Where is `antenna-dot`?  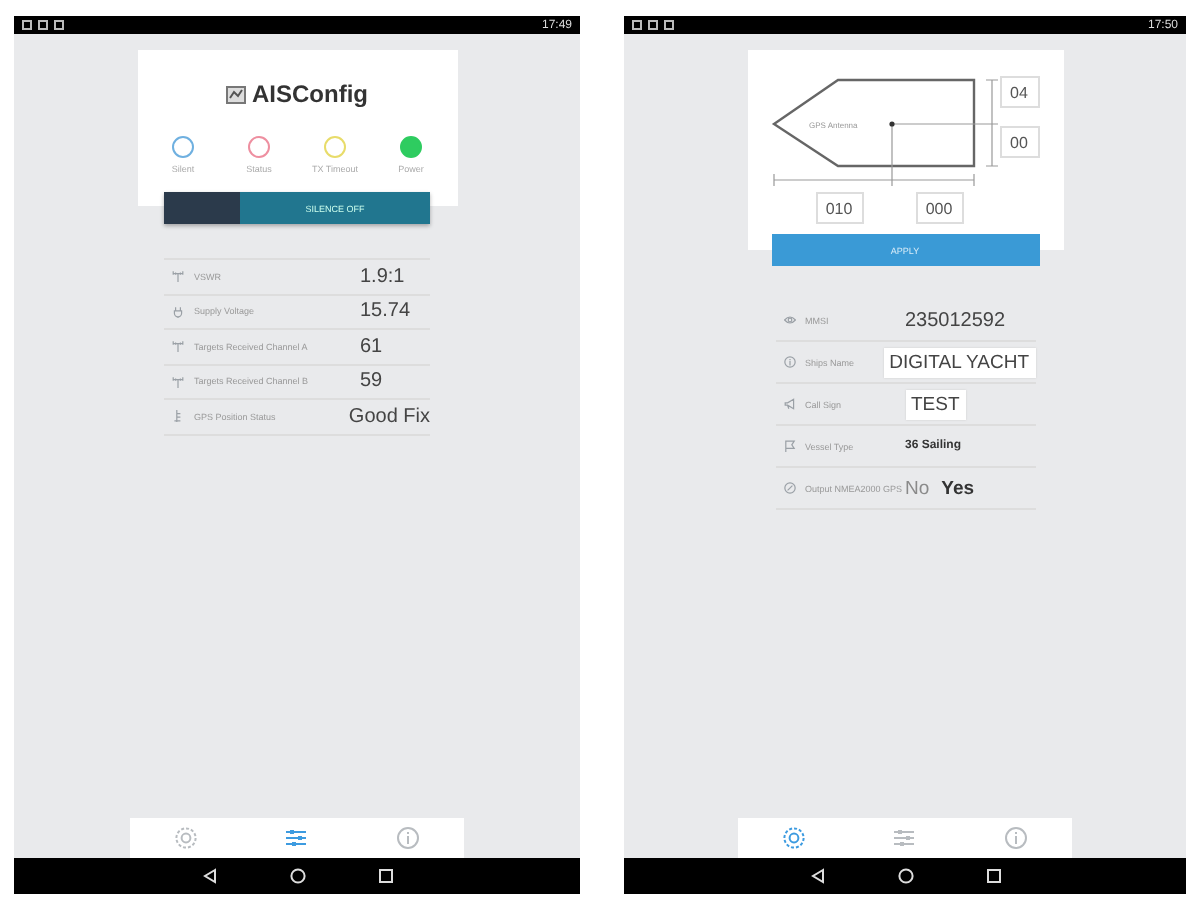 antenna-dot is located at coordinates (891, 124).